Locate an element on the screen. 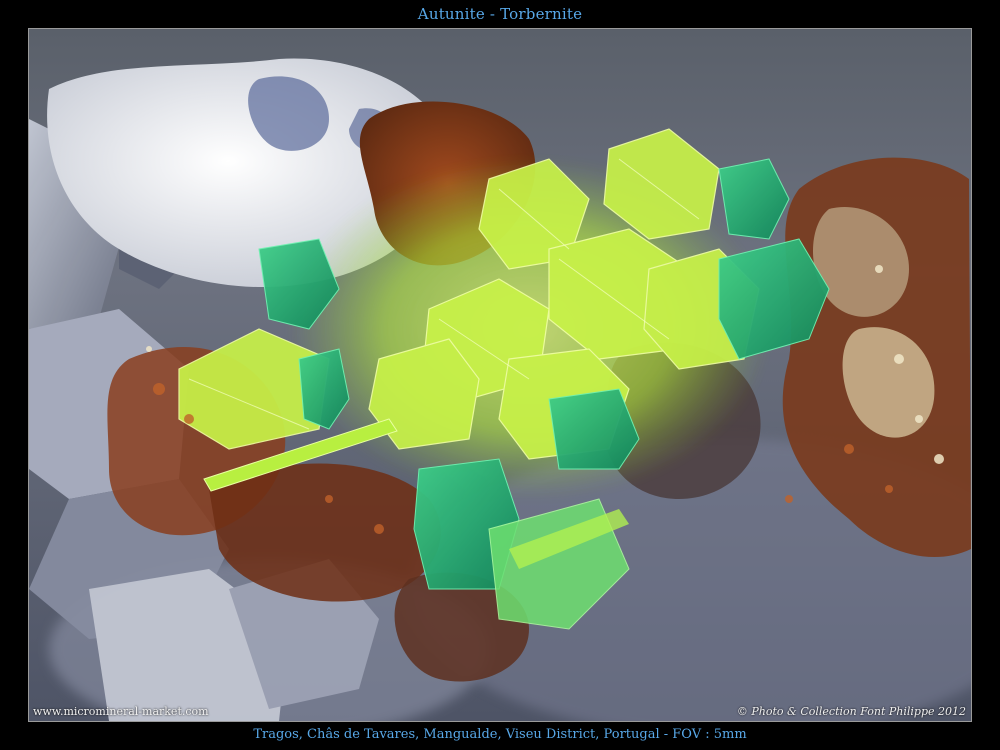 Image resolution: width=1000 pixels, height=750 pixels. website-watermark: www.micromineral-market.com is located at coordinates (121, 711).